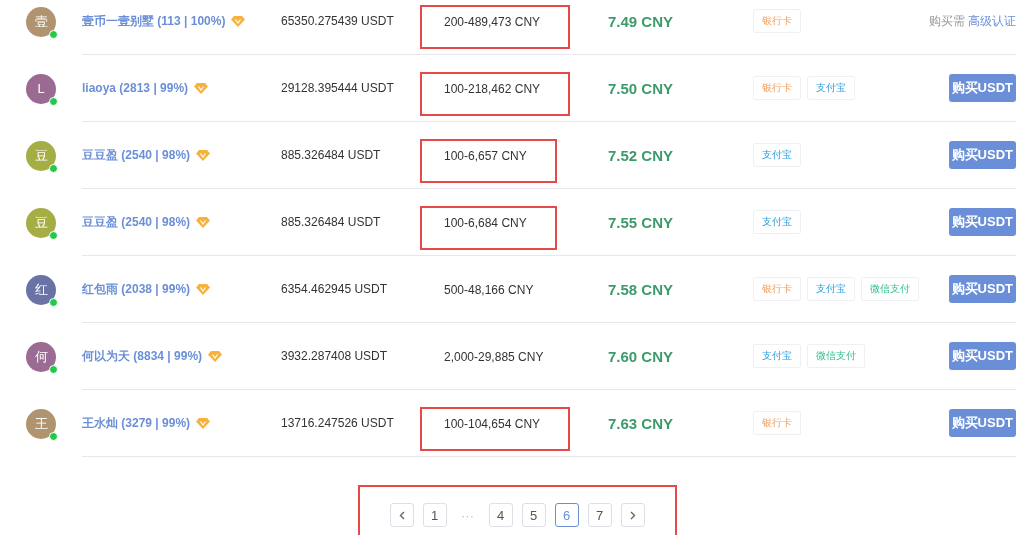  Describe the element at coordinates (136, 289) in the screenshot. I see `merchant-name-link: 红包雨 (2038 | 99%)` at that location.